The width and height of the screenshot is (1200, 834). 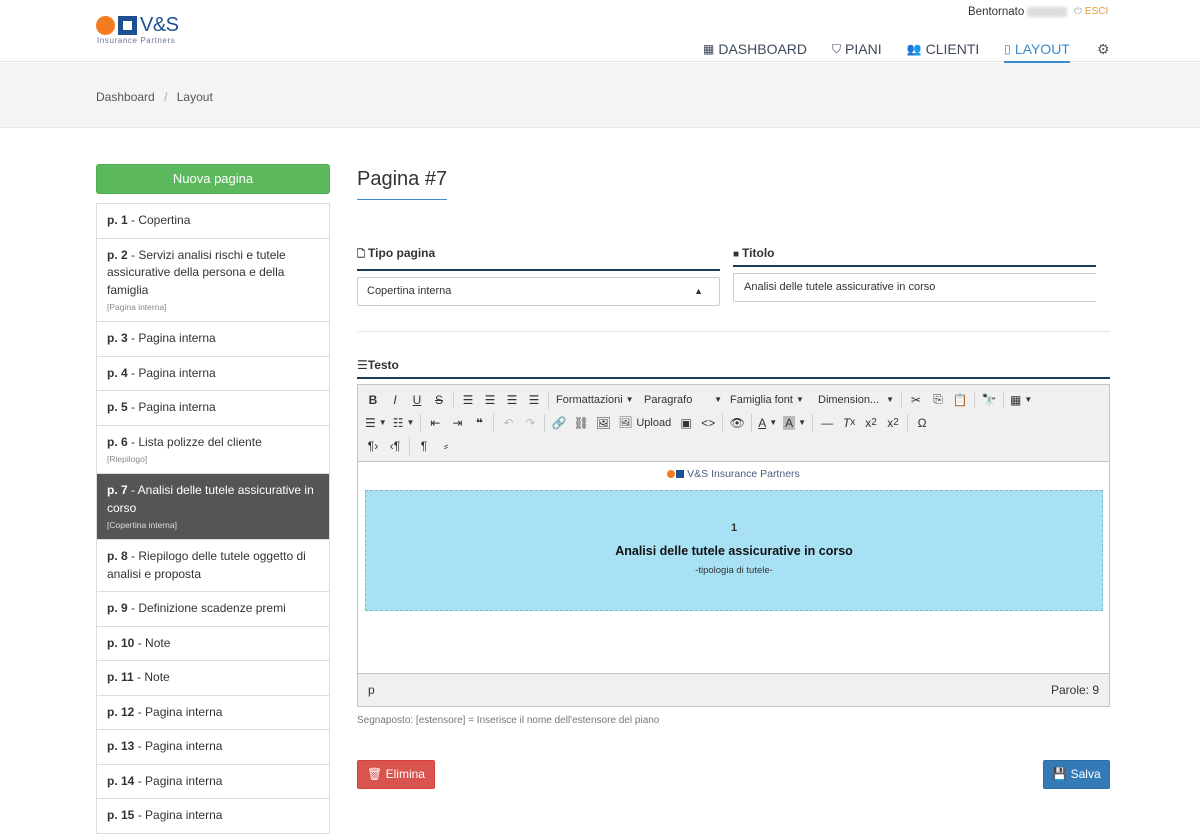 What do you see at coordinates (213, 408) in the screenshot?
I see `page-list-item: p. 5 - Pagina interna` at bounding box center [213, 408].